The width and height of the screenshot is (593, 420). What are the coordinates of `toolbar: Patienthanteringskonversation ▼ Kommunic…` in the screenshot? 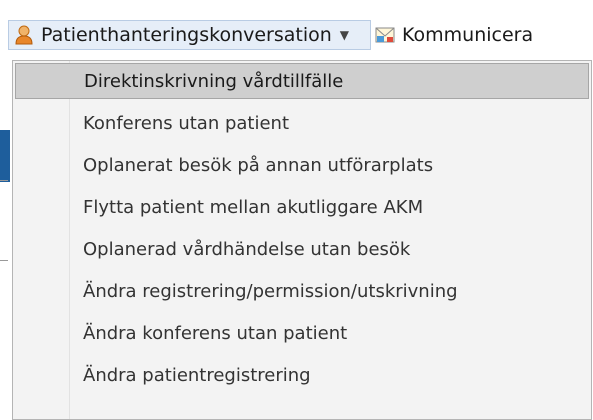 It's located at (296, 30).